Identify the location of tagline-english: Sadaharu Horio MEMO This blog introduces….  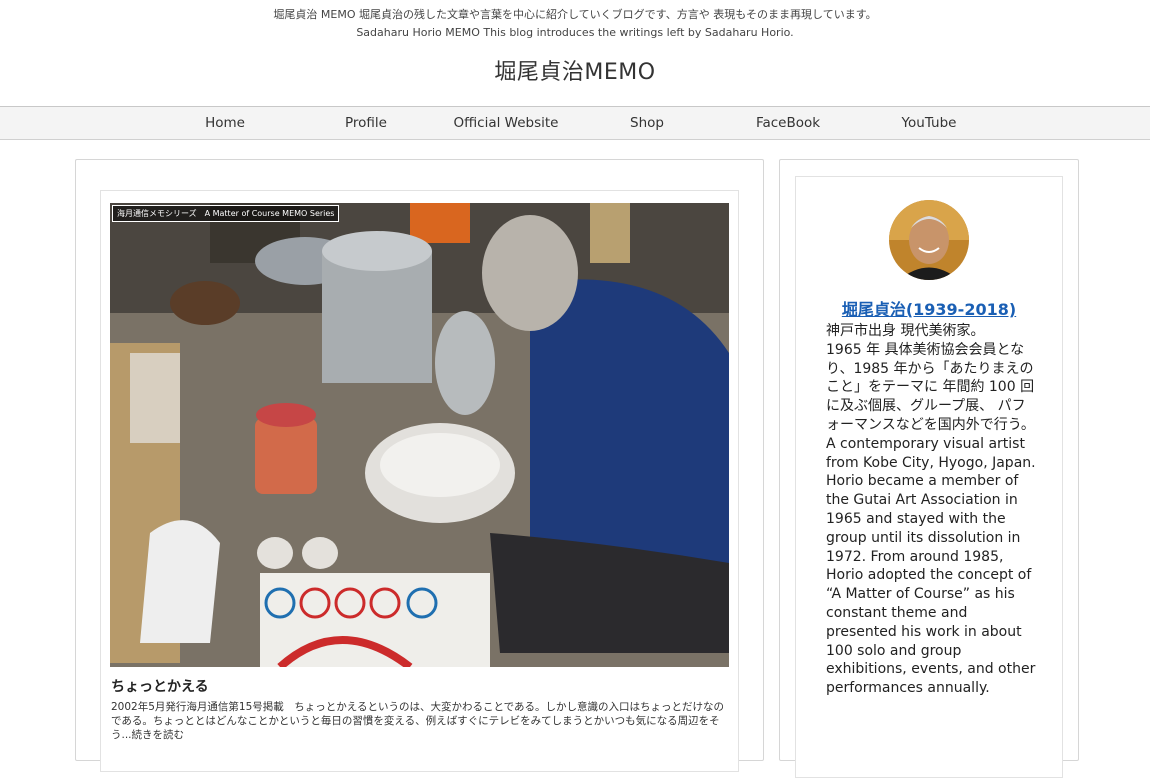
(575, 32).